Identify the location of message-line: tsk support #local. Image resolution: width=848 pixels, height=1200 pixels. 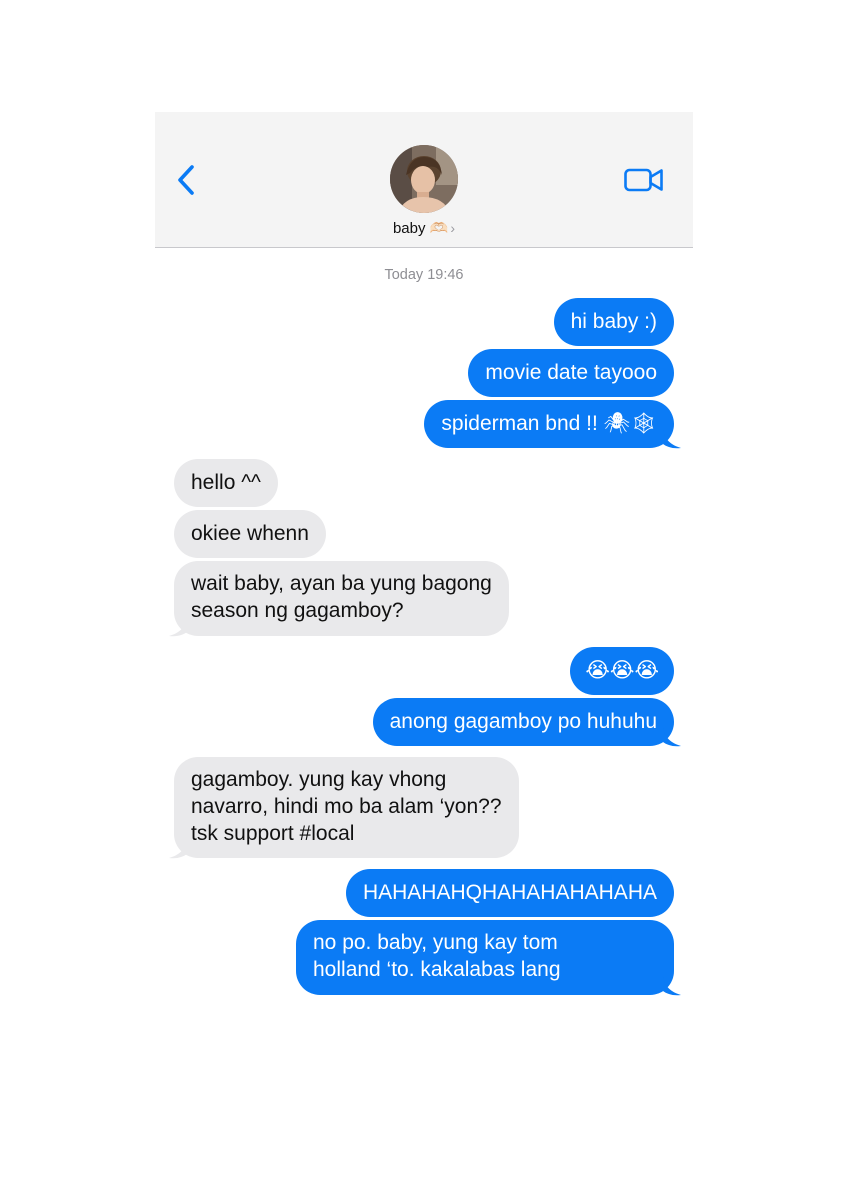
(273, 833).